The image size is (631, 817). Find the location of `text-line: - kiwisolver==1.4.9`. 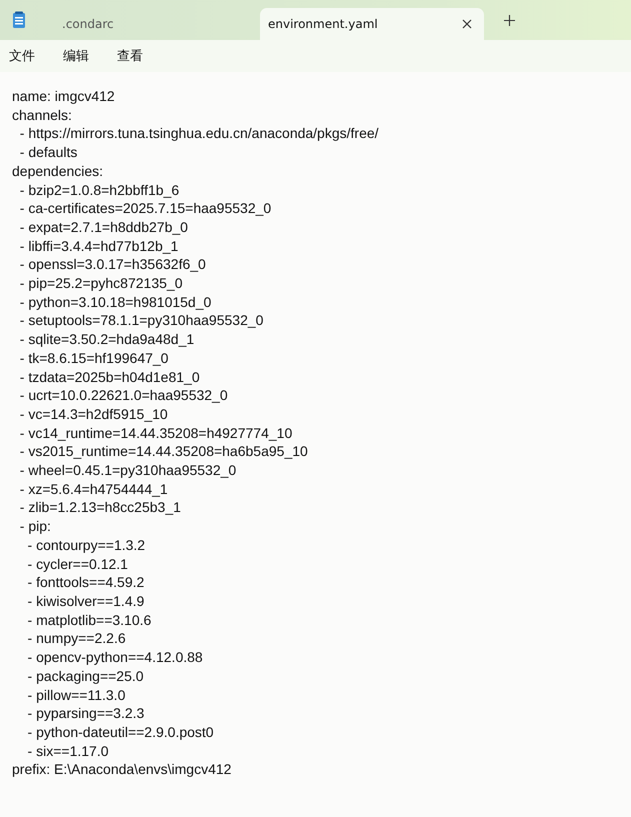

text-line: - kiwisolver==1.4.9 is located at coordinates (86, 601).